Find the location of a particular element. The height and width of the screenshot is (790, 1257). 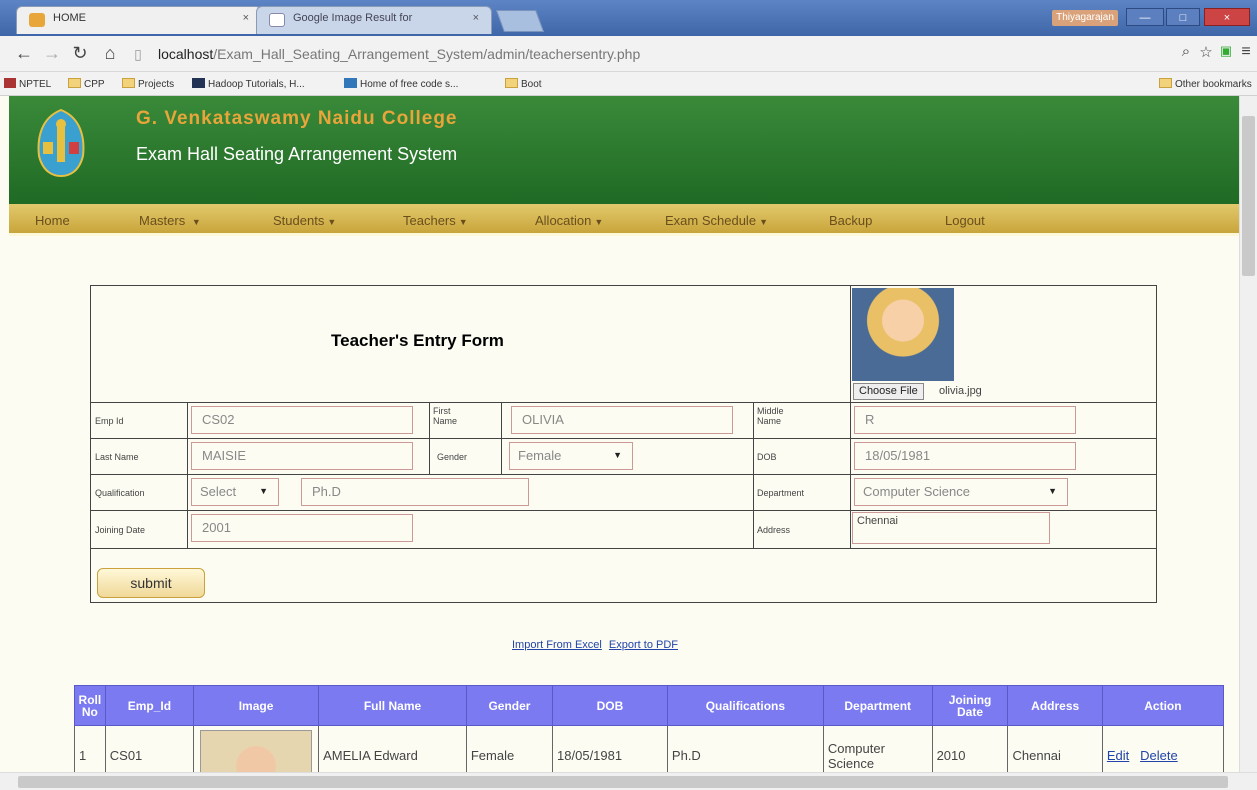

joining-date-input: 2001 is located at coordinates (302, 528).